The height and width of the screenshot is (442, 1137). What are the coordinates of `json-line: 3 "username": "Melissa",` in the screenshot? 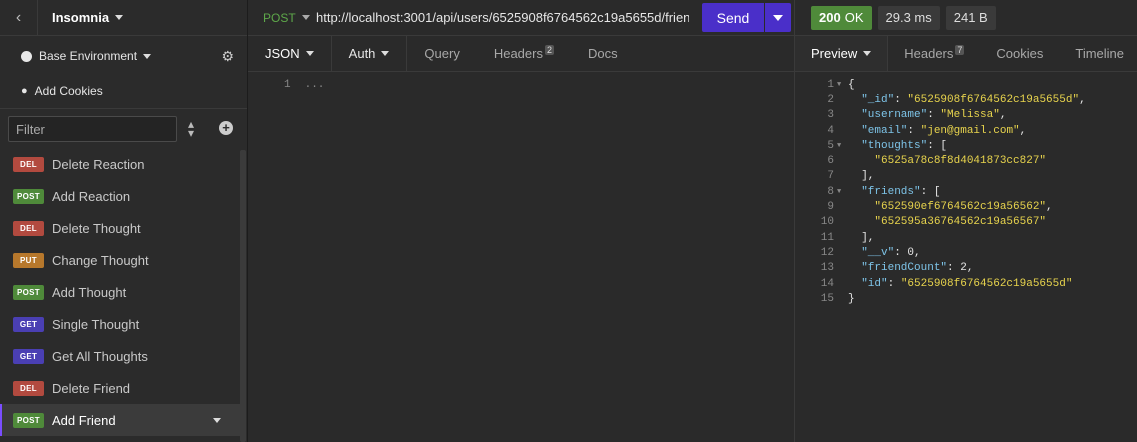 It's located at (966, 115).